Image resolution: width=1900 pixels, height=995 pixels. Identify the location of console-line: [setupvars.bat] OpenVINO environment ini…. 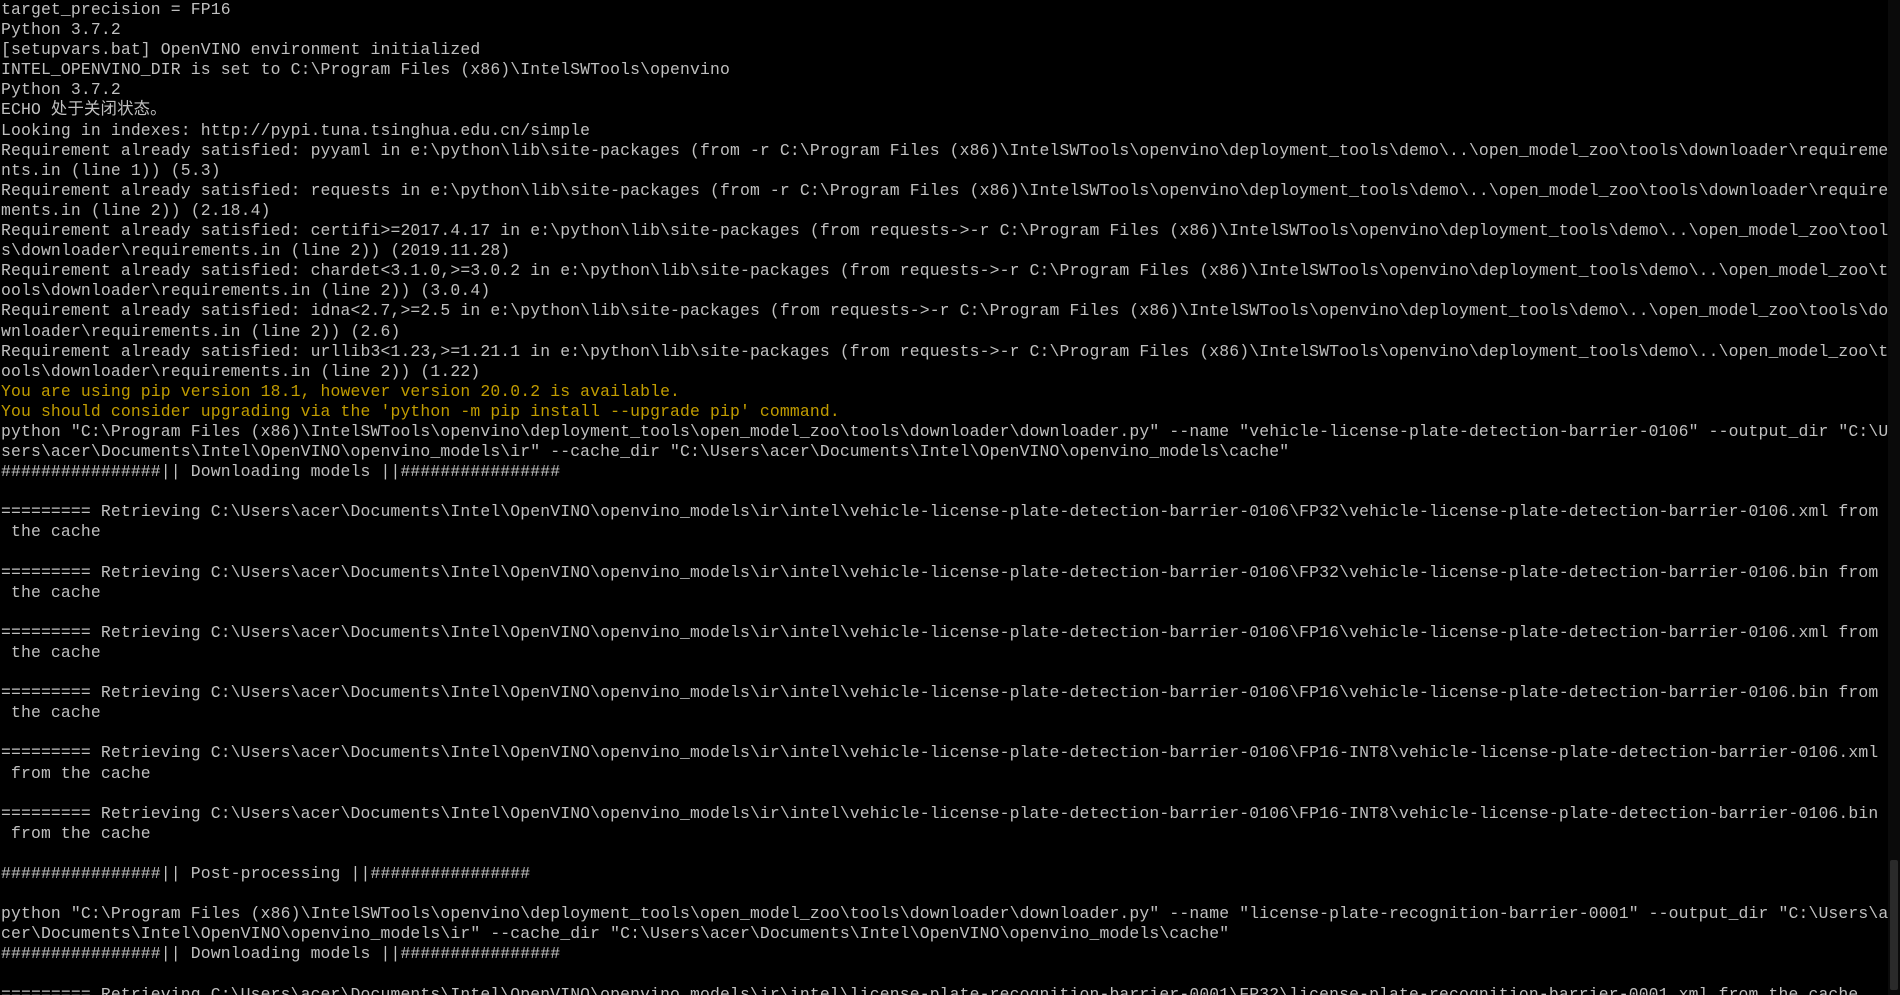
(241, 50).